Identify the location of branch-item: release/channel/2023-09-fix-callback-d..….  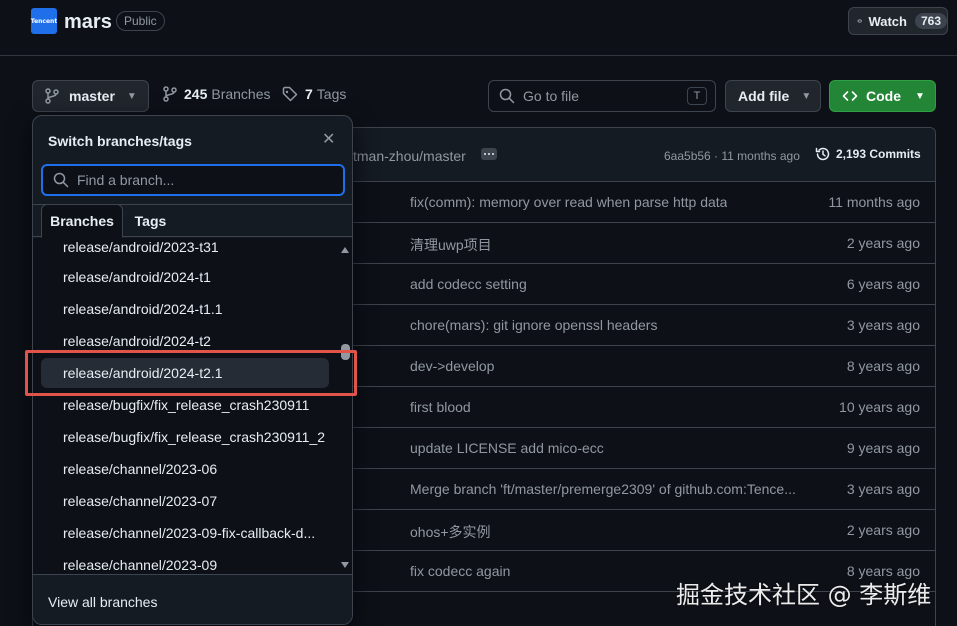
(185, 533).